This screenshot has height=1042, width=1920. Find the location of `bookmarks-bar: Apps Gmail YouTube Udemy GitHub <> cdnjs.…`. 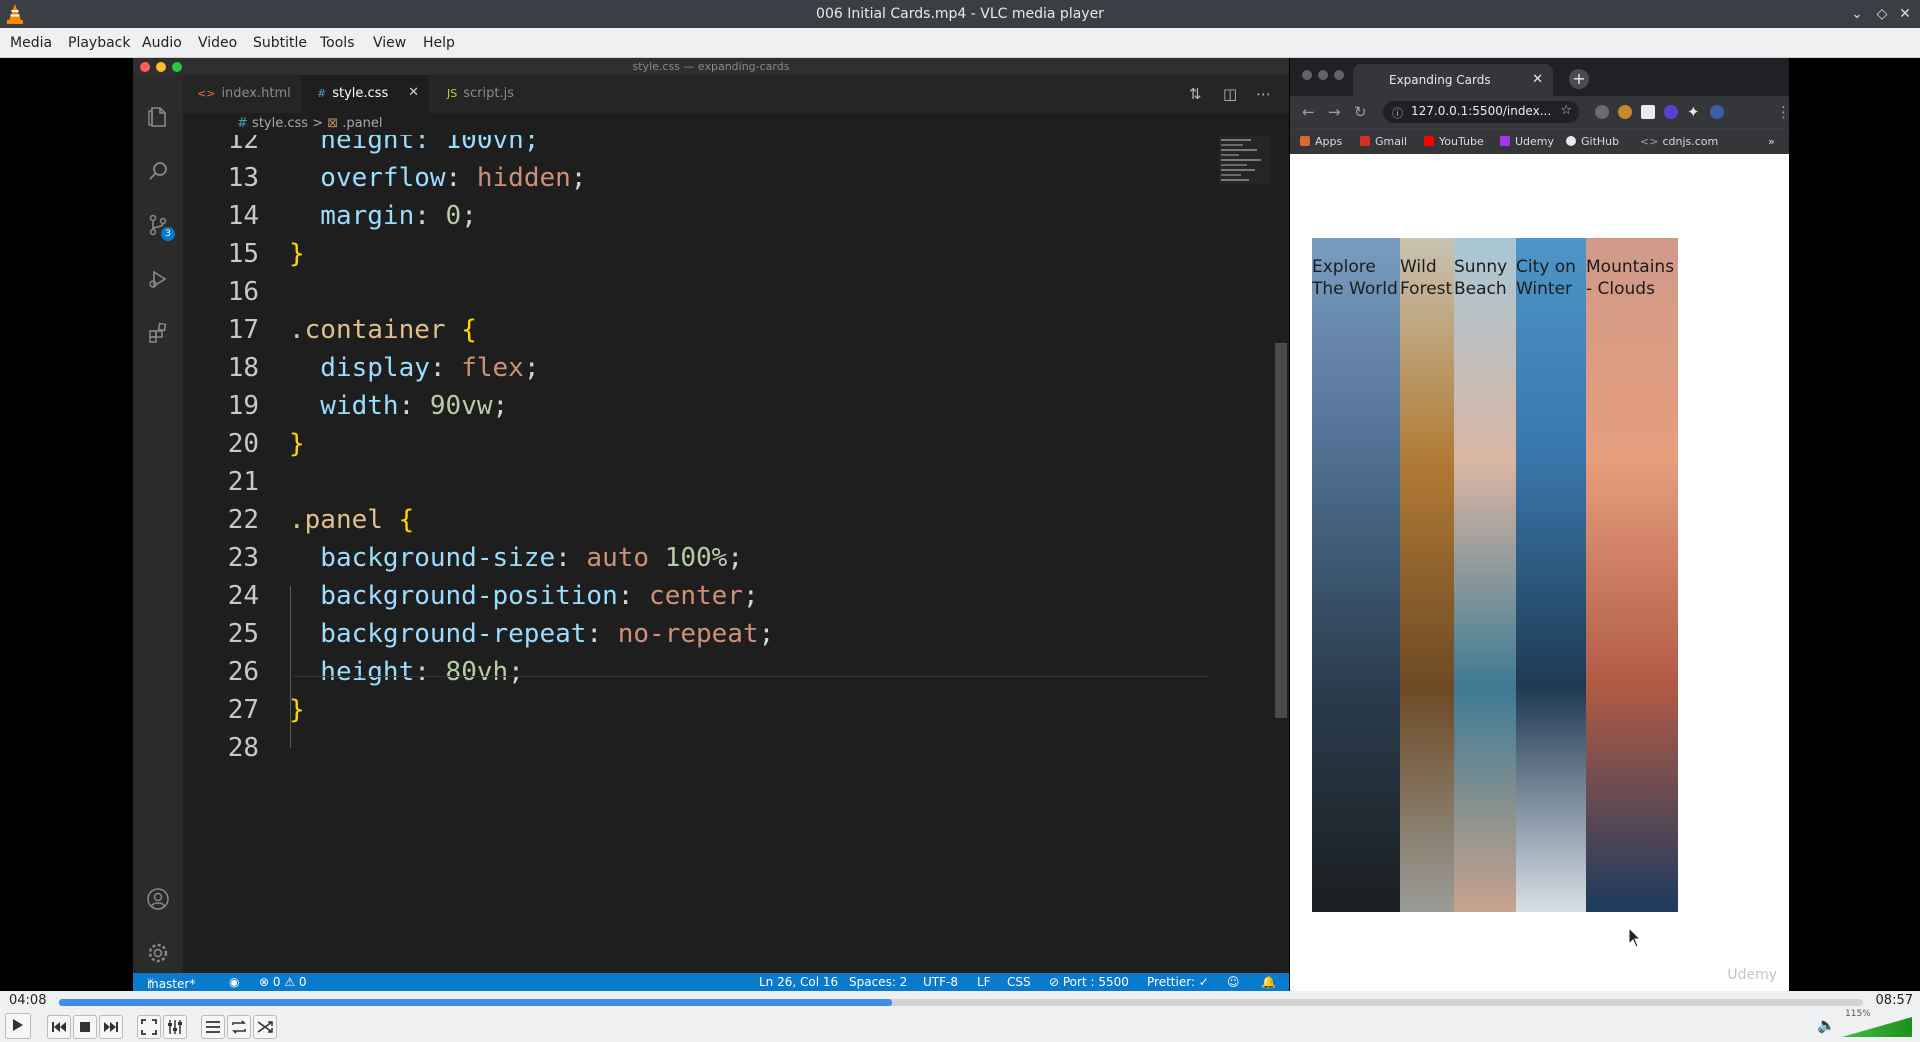

bookmarks-bar: Apps Gmail YouTube Udemy GitHub <> cdnjs.… is located at coordinates (1539, 141).